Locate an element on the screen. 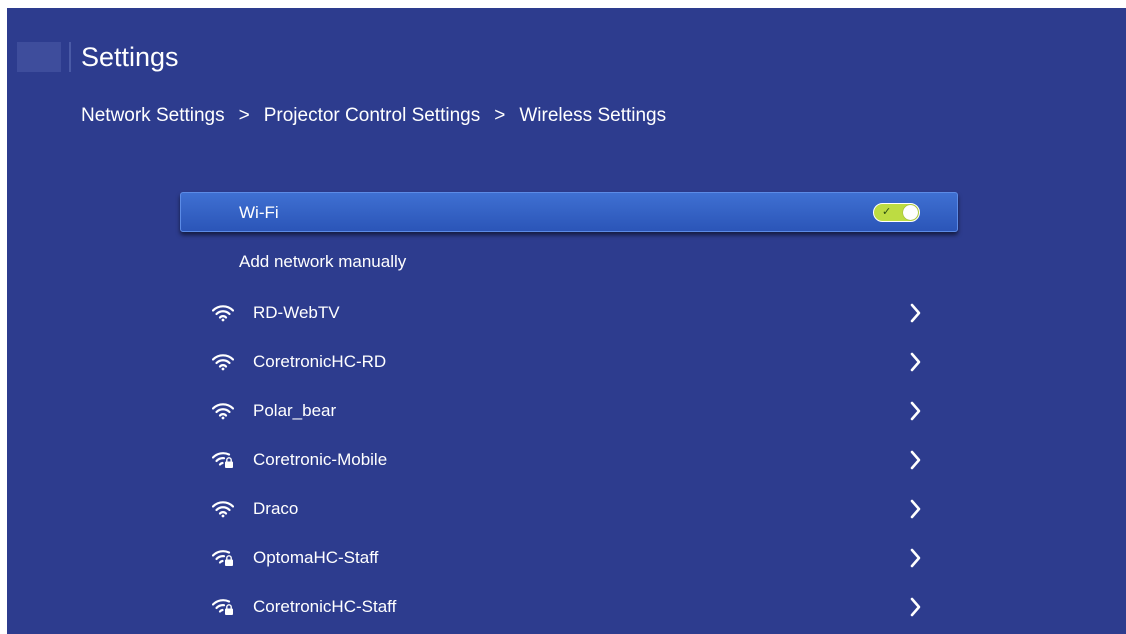 This screenshot has width=1126, height=634. breadcrumb-item-network-settings: Network Settings is located at coordinates (153, 115).